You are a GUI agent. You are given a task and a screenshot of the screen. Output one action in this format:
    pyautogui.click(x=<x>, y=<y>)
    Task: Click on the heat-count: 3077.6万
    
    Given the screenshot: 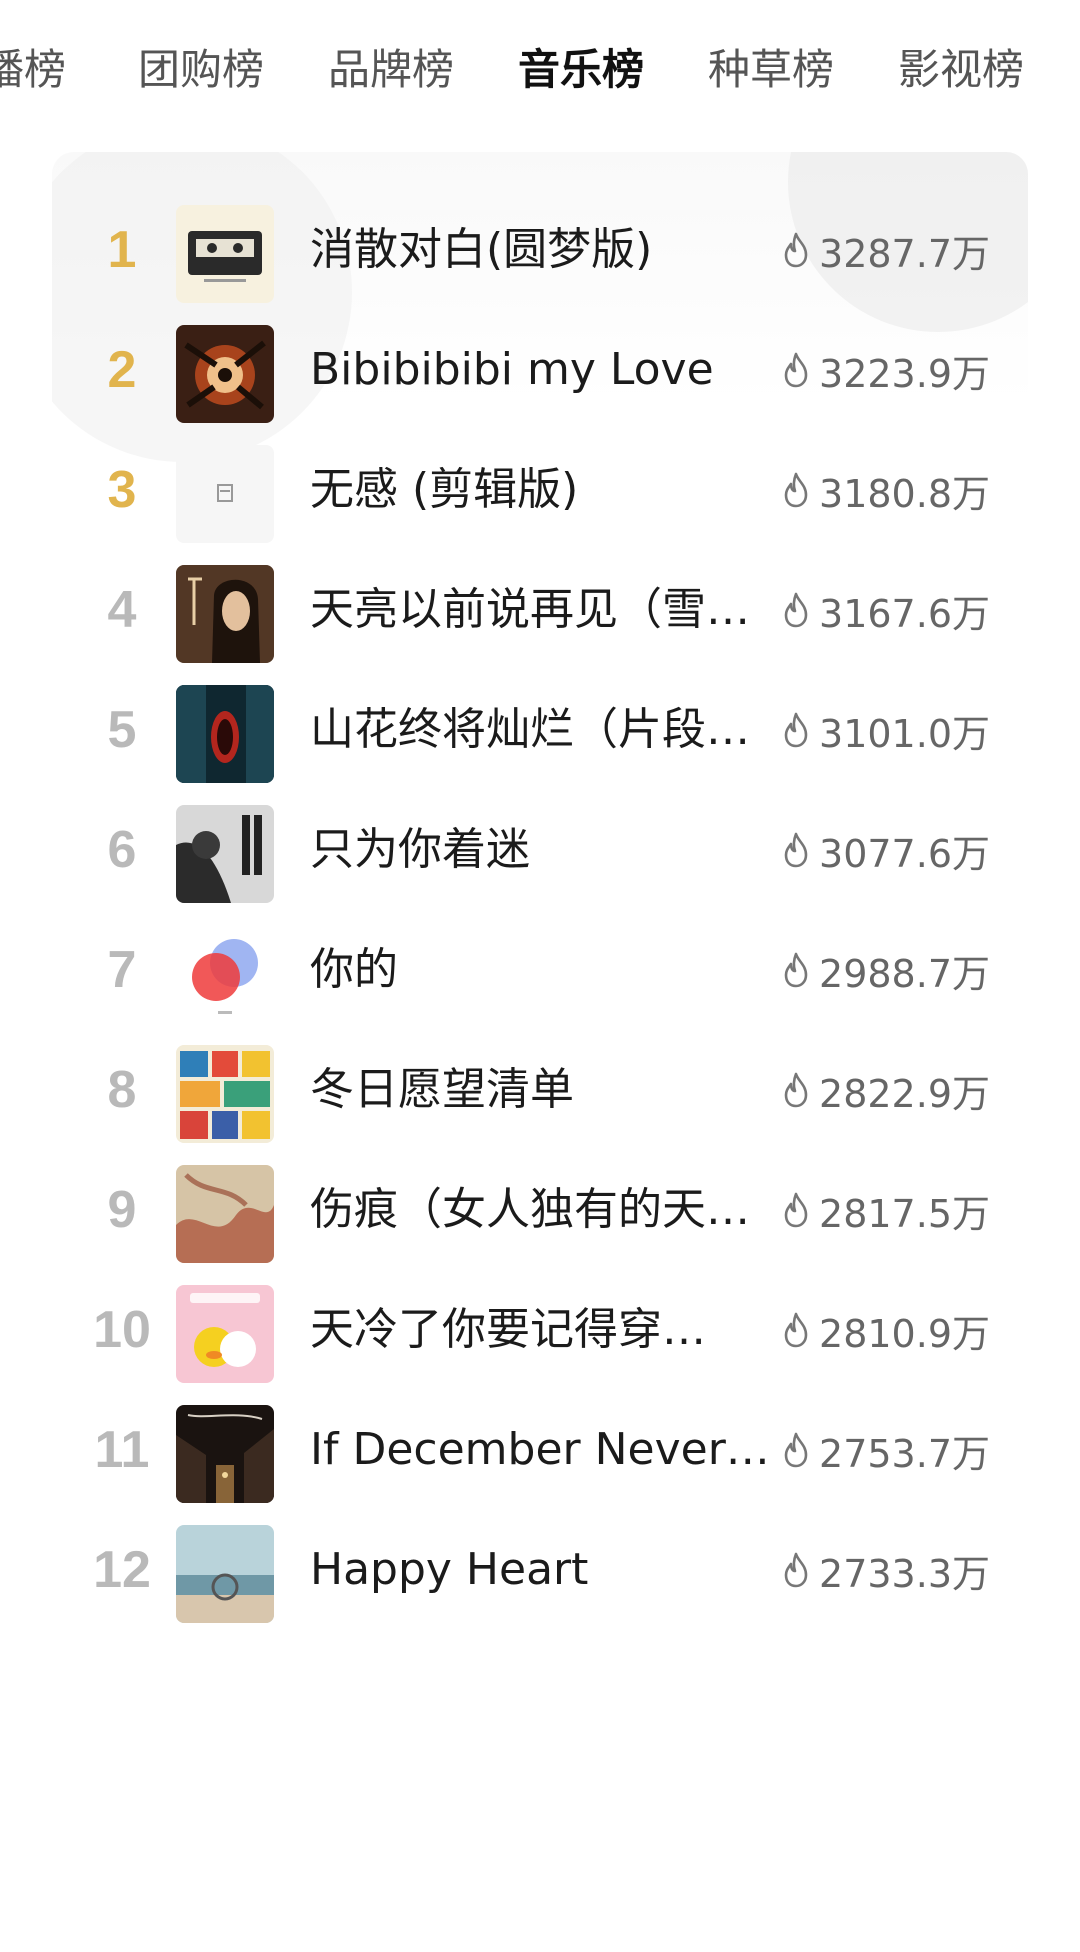 What is the action you would take?
    pyautogui.click(x=904, y=853)
    